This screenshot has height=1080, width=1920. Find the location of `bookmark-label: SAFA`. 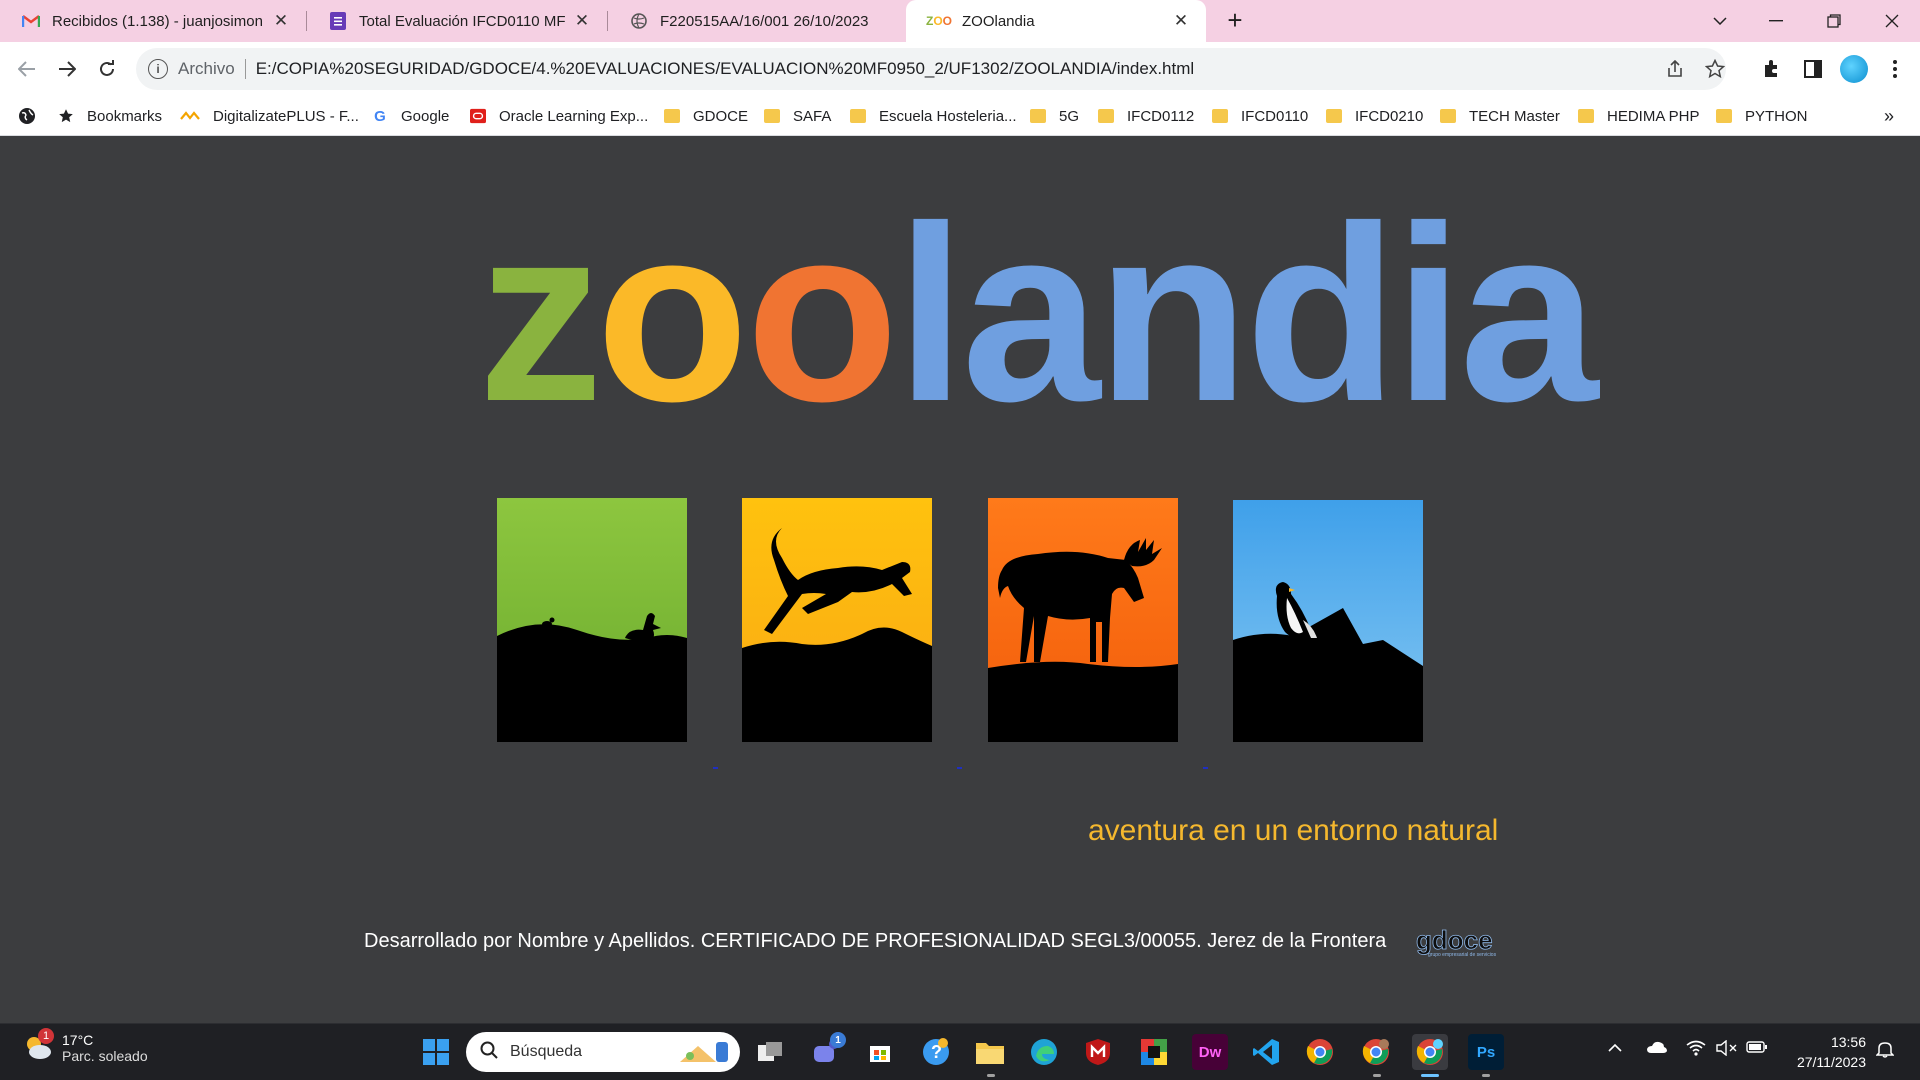

bookmark-label: SAFA is located at coordinates (812, 116).